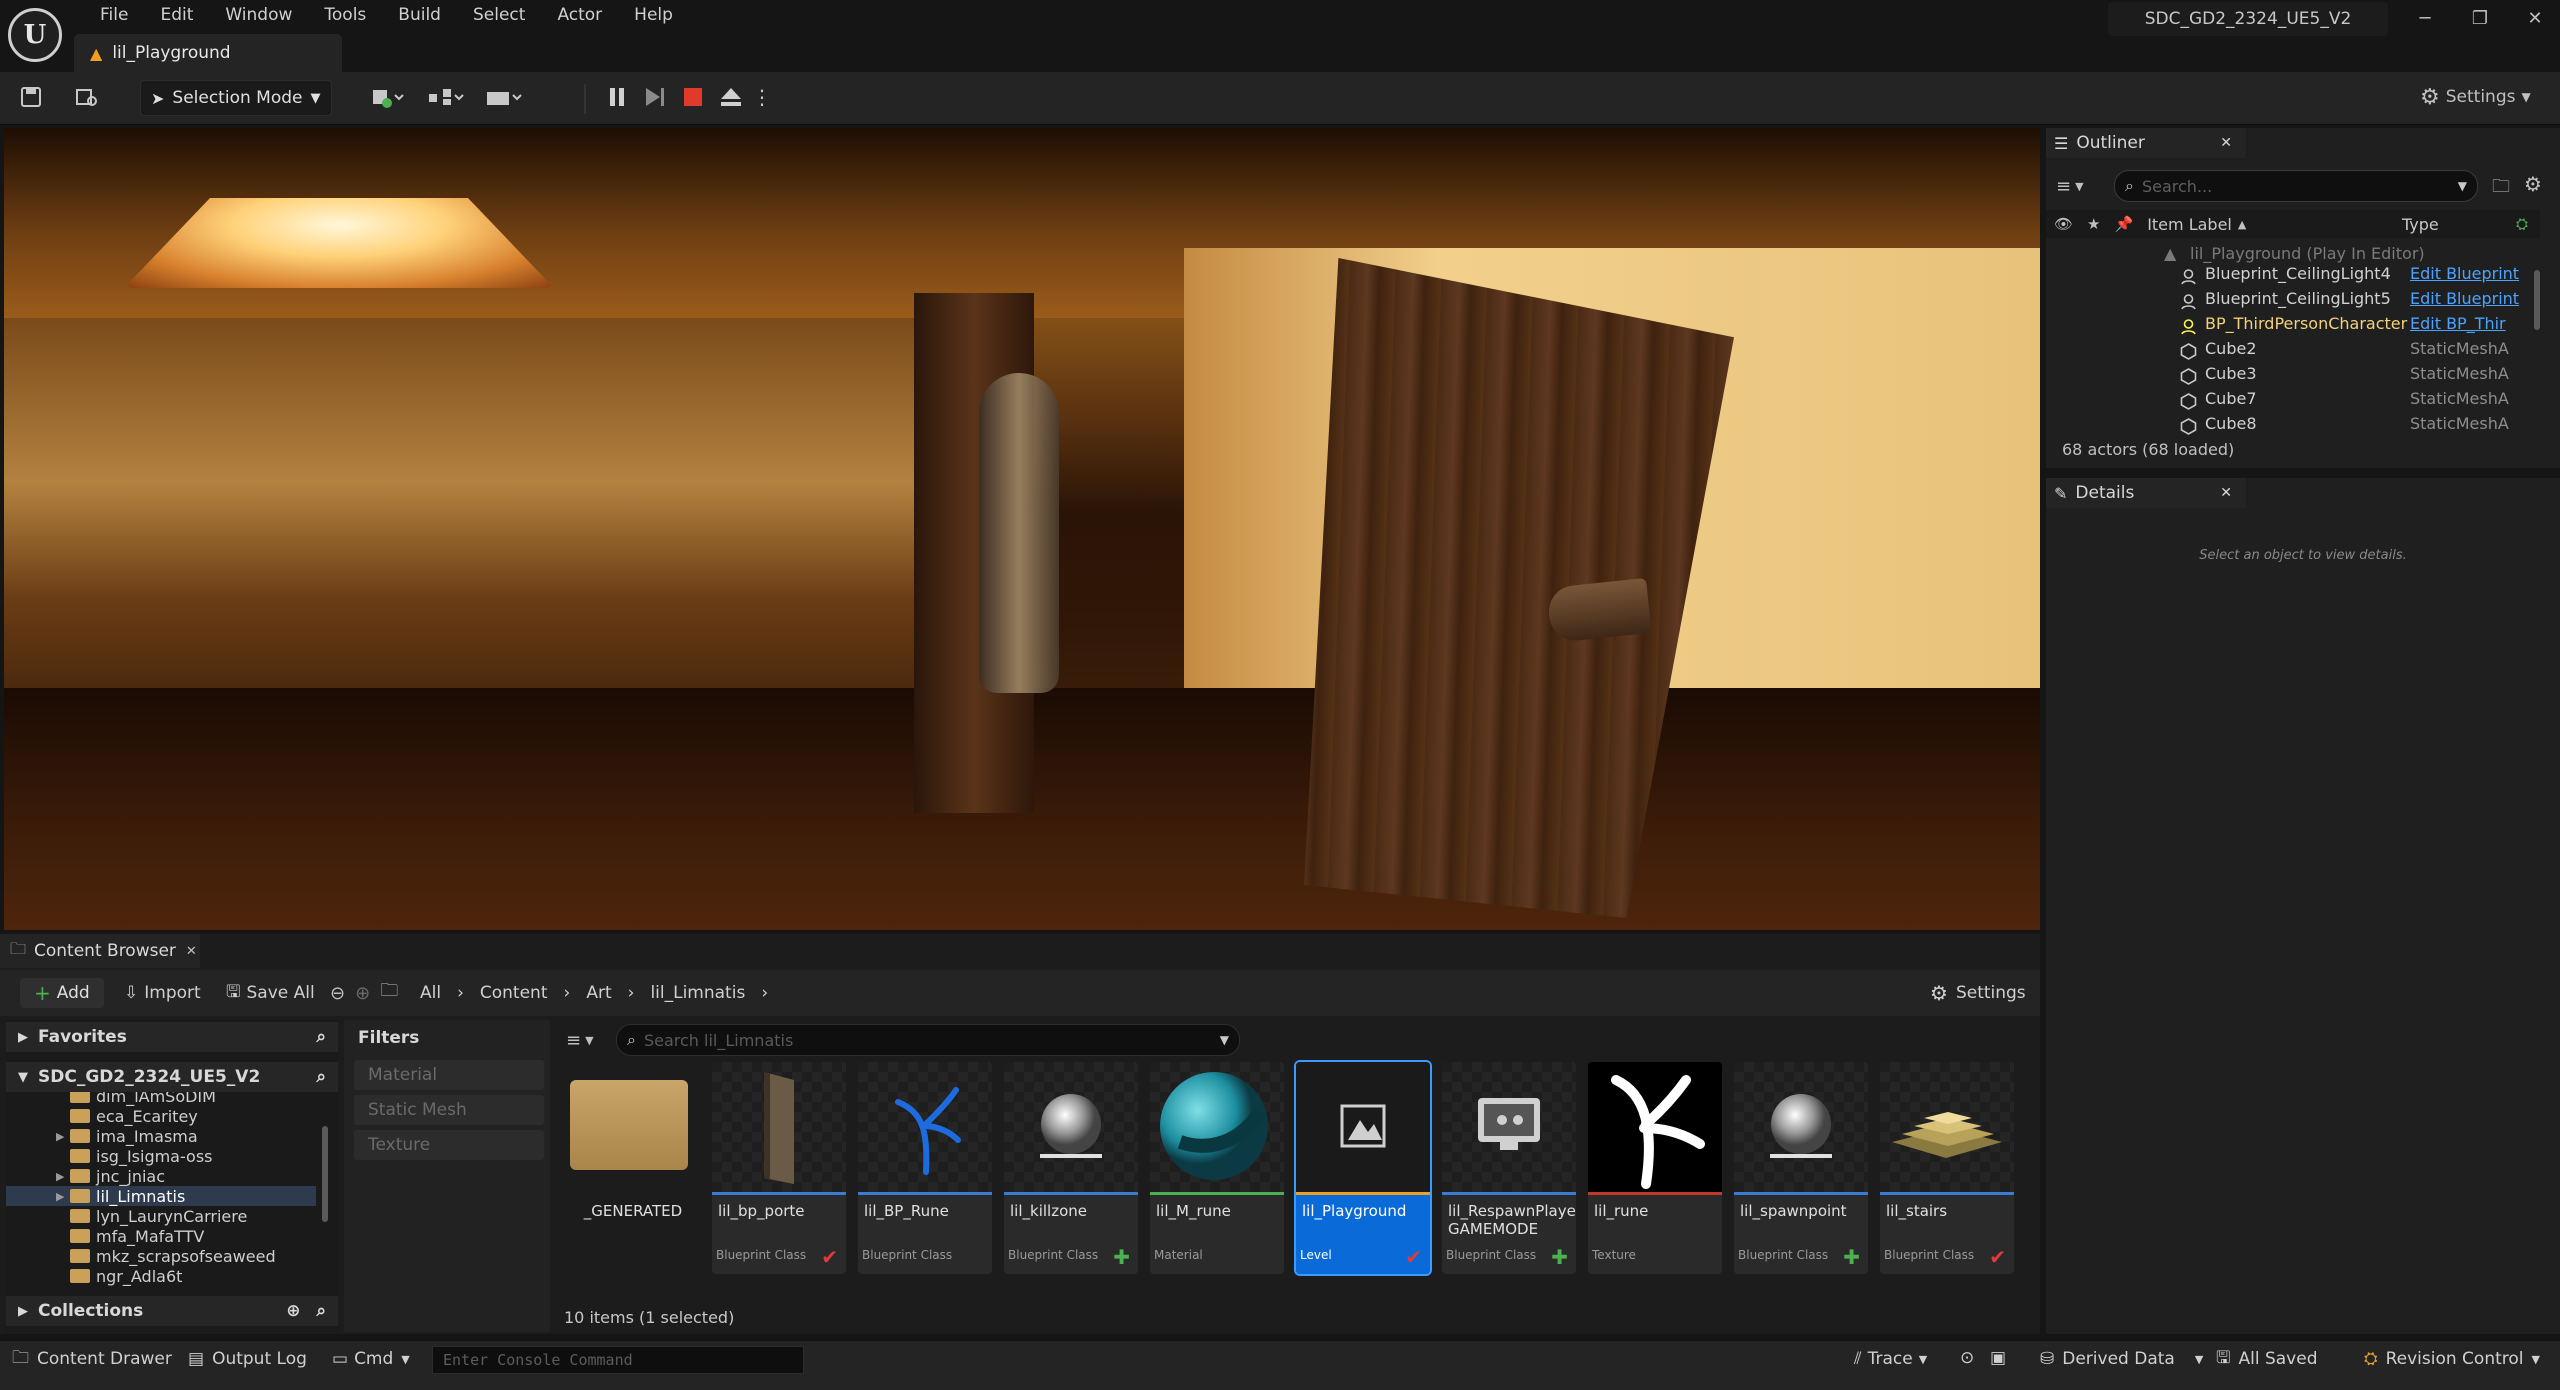 This screenshot has height=1390, width=2560. I want to click on asset-tile: lil_Playground Level ✔, so click(1363, 1168).